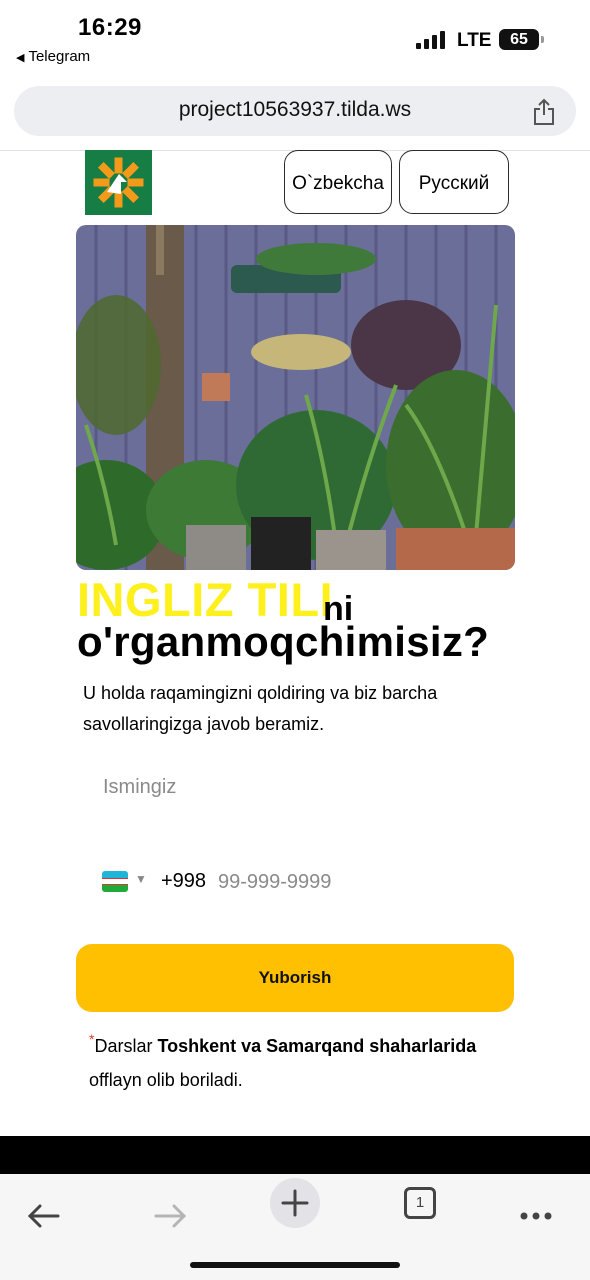 The height and width of the screenshot is (1280, 590). I want to click on asterisk-mark: *, so click(92, 1039).